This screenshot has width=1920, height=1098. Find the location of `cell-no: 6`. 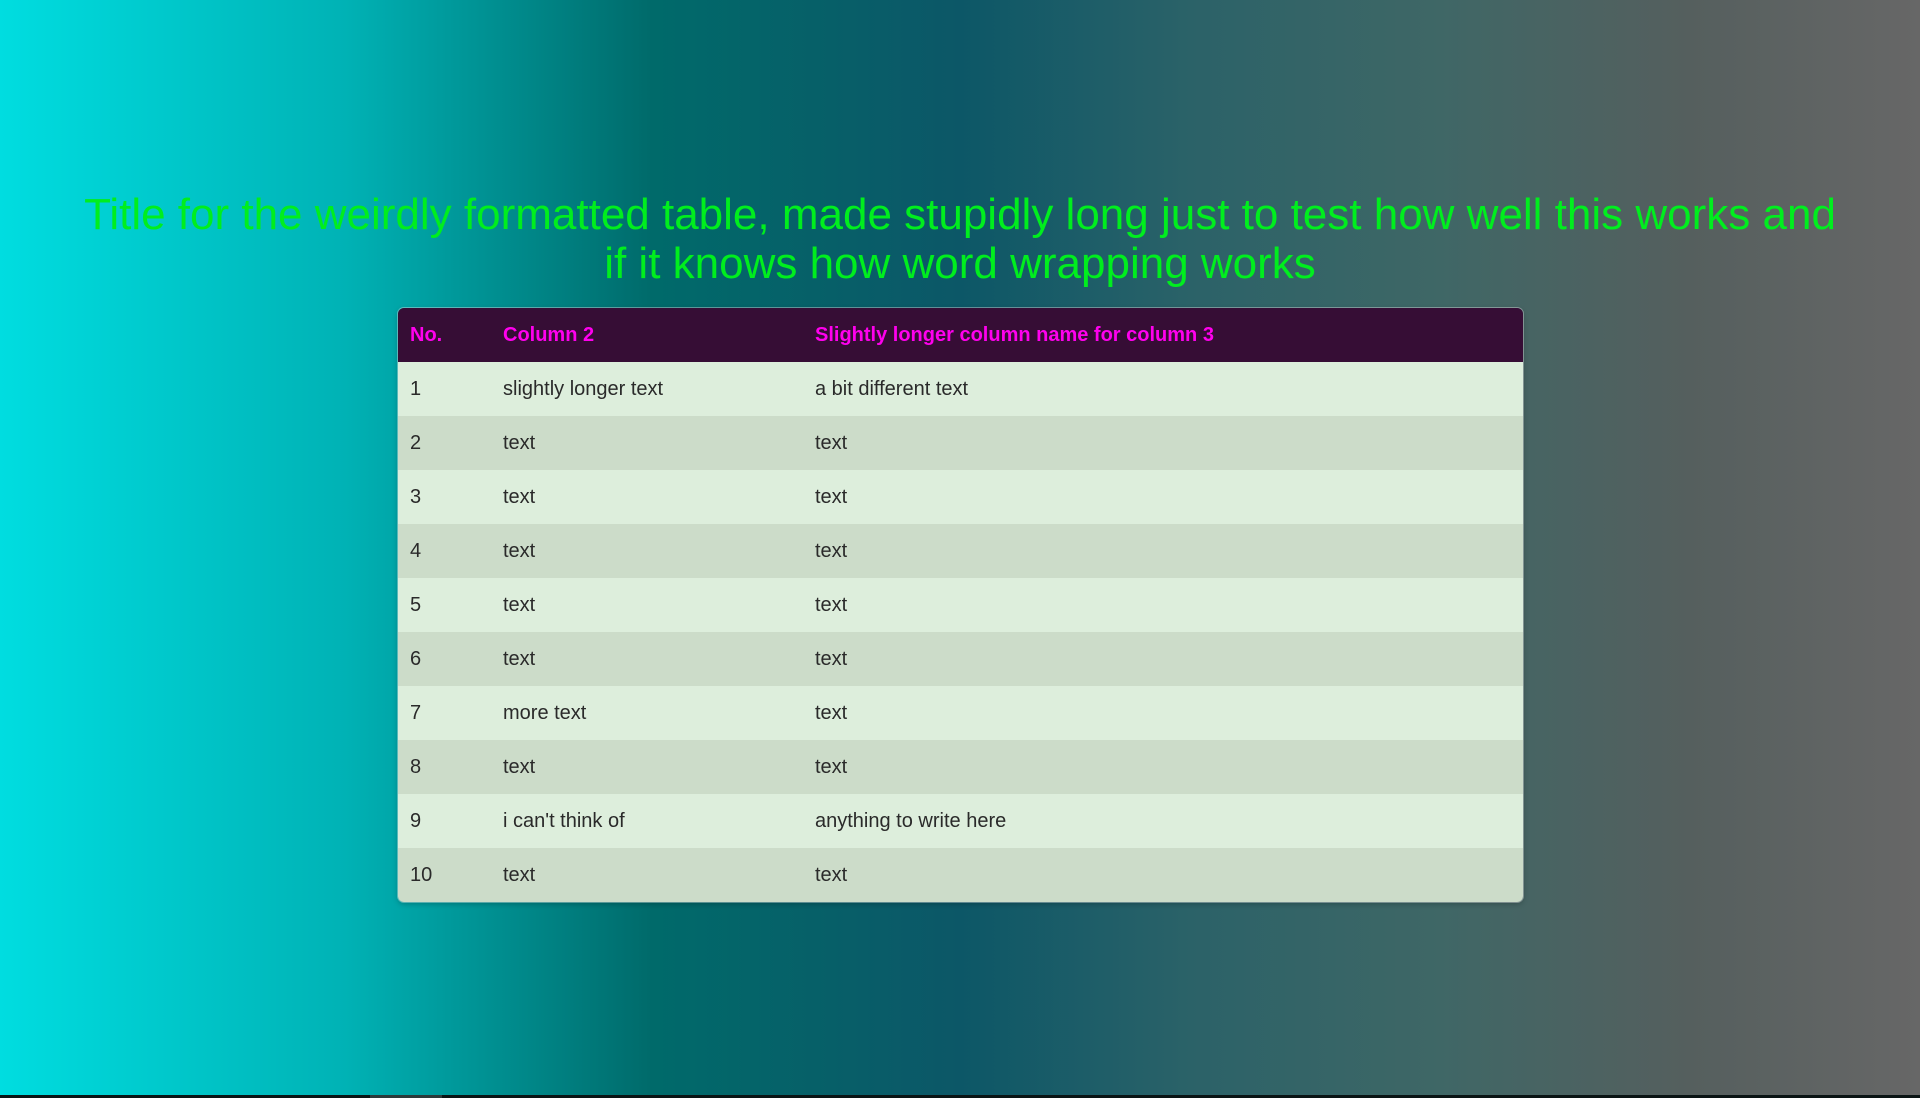

cell-no: 6 is located at coordinates (416, 658).